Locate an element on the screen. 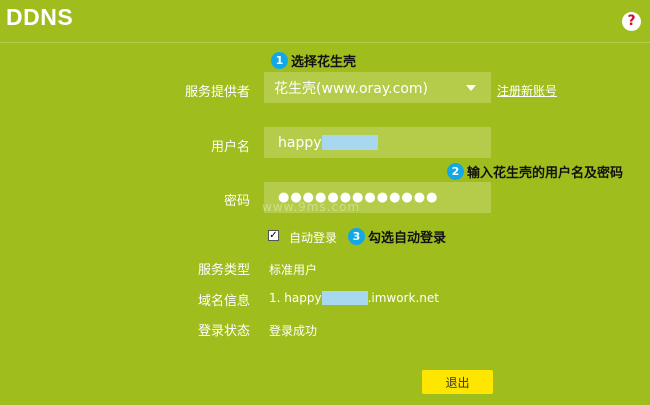  step-1-badge: 1 is located at coordinates (279, 60).